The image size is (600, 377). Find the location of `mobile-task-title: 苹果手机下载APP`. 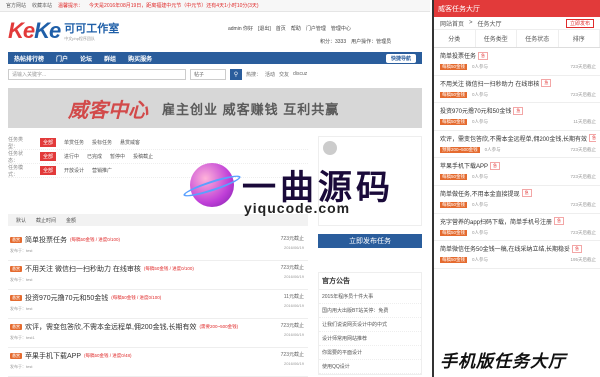

mobile-task-title: 苹果手机下载APP is located at coordinates (464, 165).